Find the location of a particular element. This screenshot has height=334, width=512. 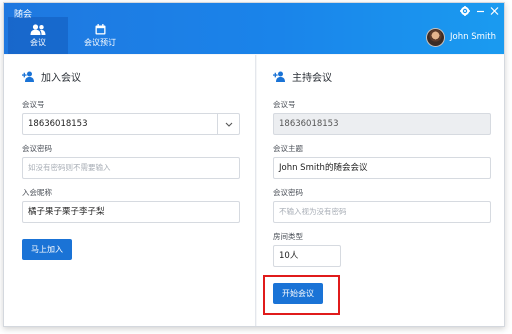

join-meeting-id-select: 18636018153 is located at coordinates (131, 124).